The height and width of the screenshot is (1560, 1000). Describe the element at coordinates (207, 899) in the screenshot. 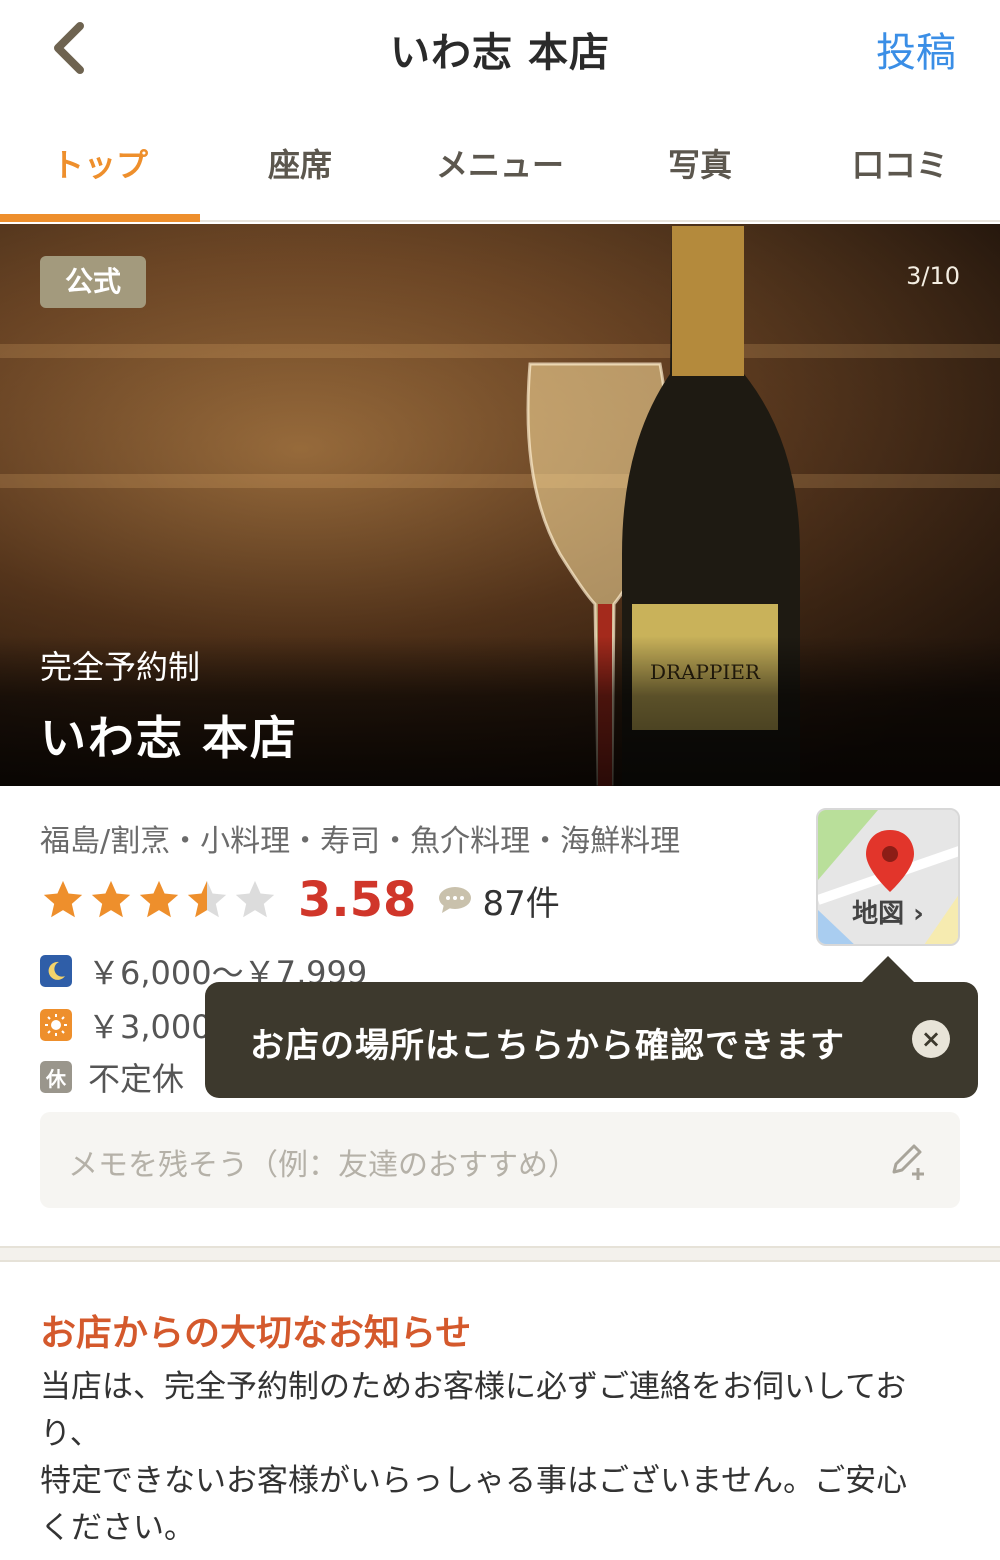

I see `half-star-icon` at that location.